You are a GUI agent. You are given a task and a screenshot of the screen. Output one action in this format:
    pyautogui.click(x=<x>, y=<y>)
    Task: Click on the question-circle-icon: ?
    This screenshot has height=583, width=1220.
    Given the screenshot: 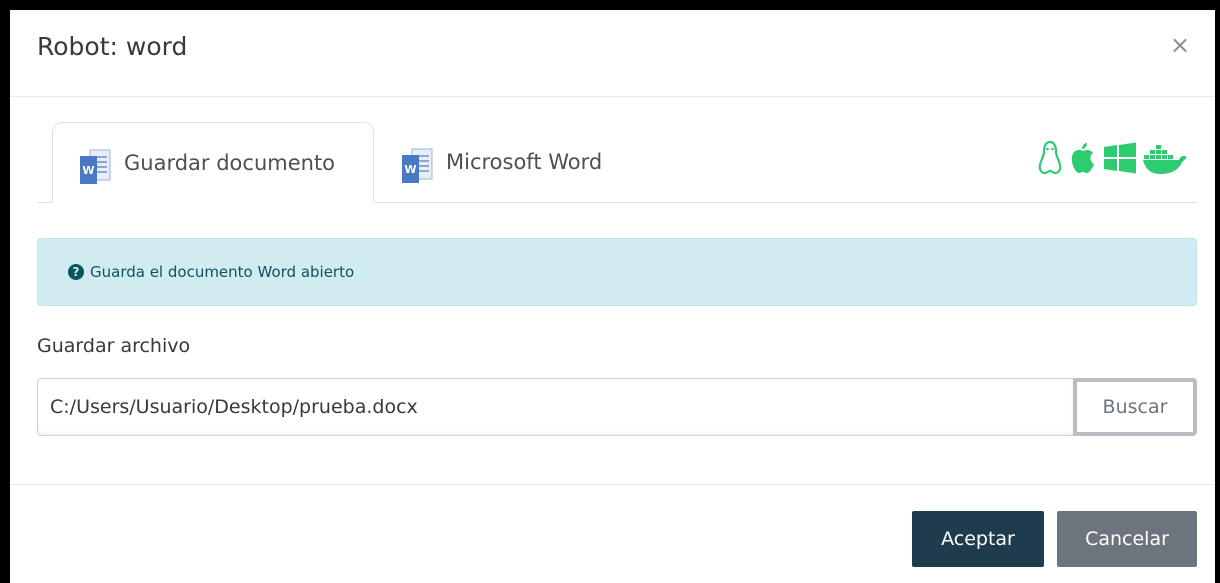 What is the action you would take?
    pyautogui.click(x=76, y=272)
    